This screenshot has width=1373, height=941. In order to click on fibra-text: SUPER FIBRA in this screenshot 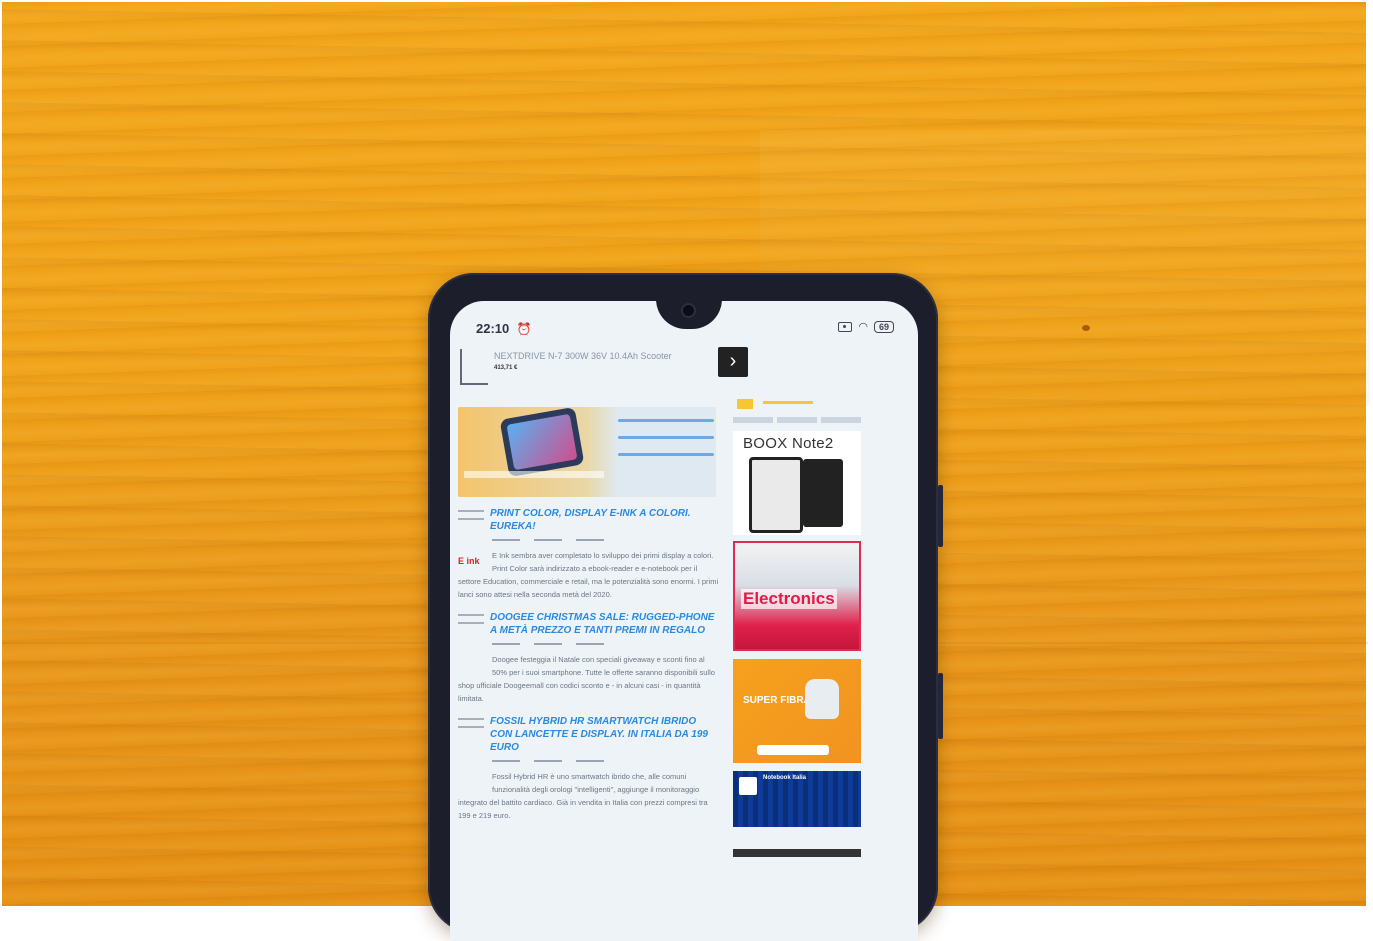, I will do `click(777, 700)`.